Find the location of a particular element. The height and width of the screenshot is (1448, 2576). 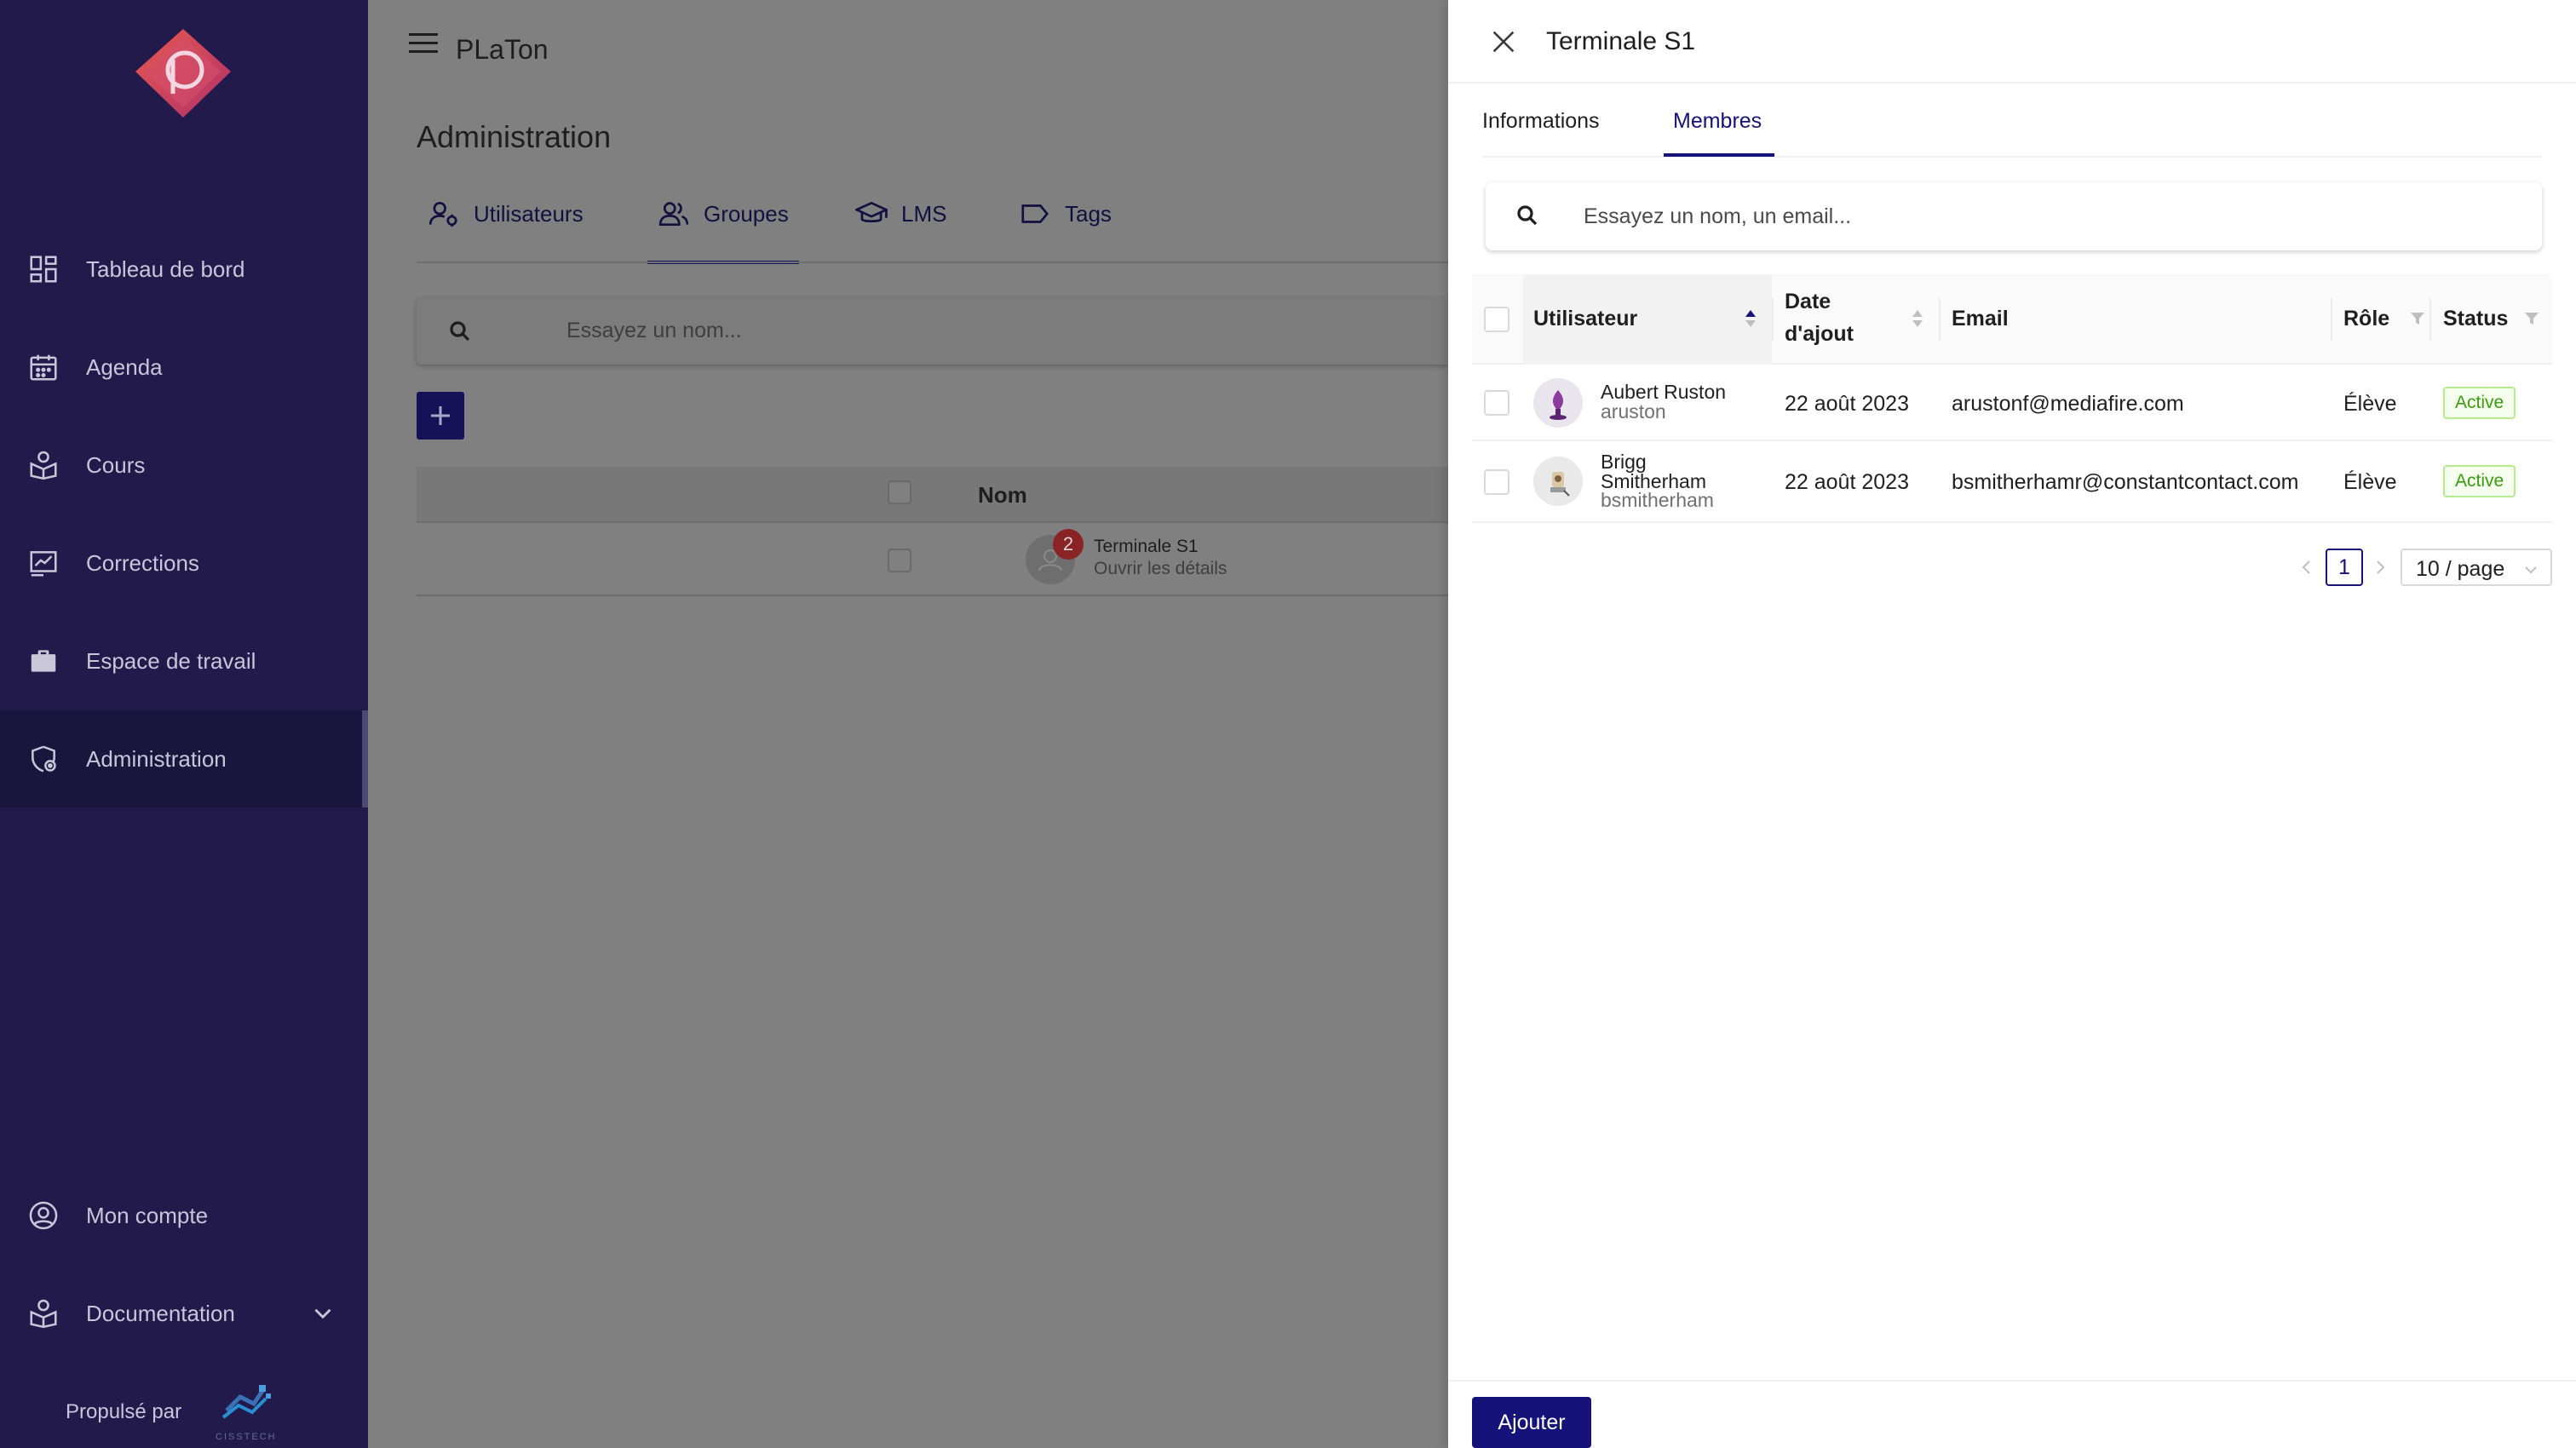

page-size-select: 10 / page is located at coordinates (2477, 568).